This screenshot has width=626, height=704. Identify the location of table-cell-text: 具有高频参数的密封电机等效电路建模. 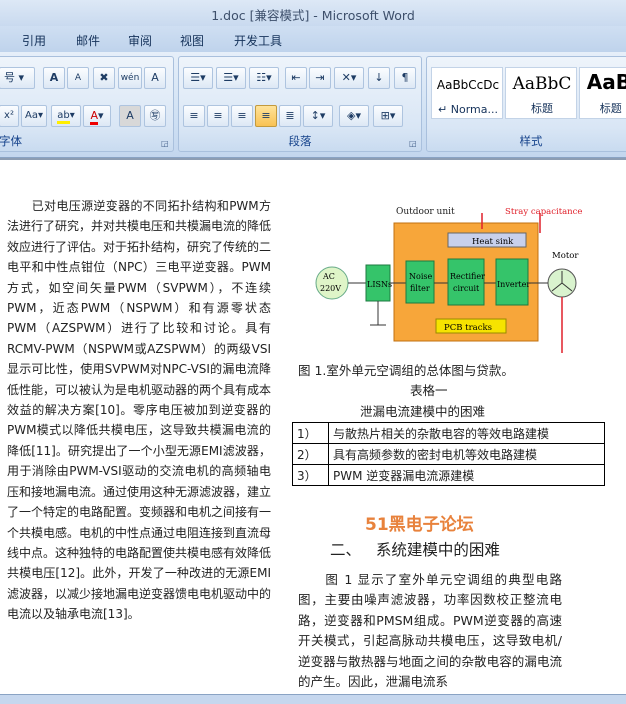
(466, 454).